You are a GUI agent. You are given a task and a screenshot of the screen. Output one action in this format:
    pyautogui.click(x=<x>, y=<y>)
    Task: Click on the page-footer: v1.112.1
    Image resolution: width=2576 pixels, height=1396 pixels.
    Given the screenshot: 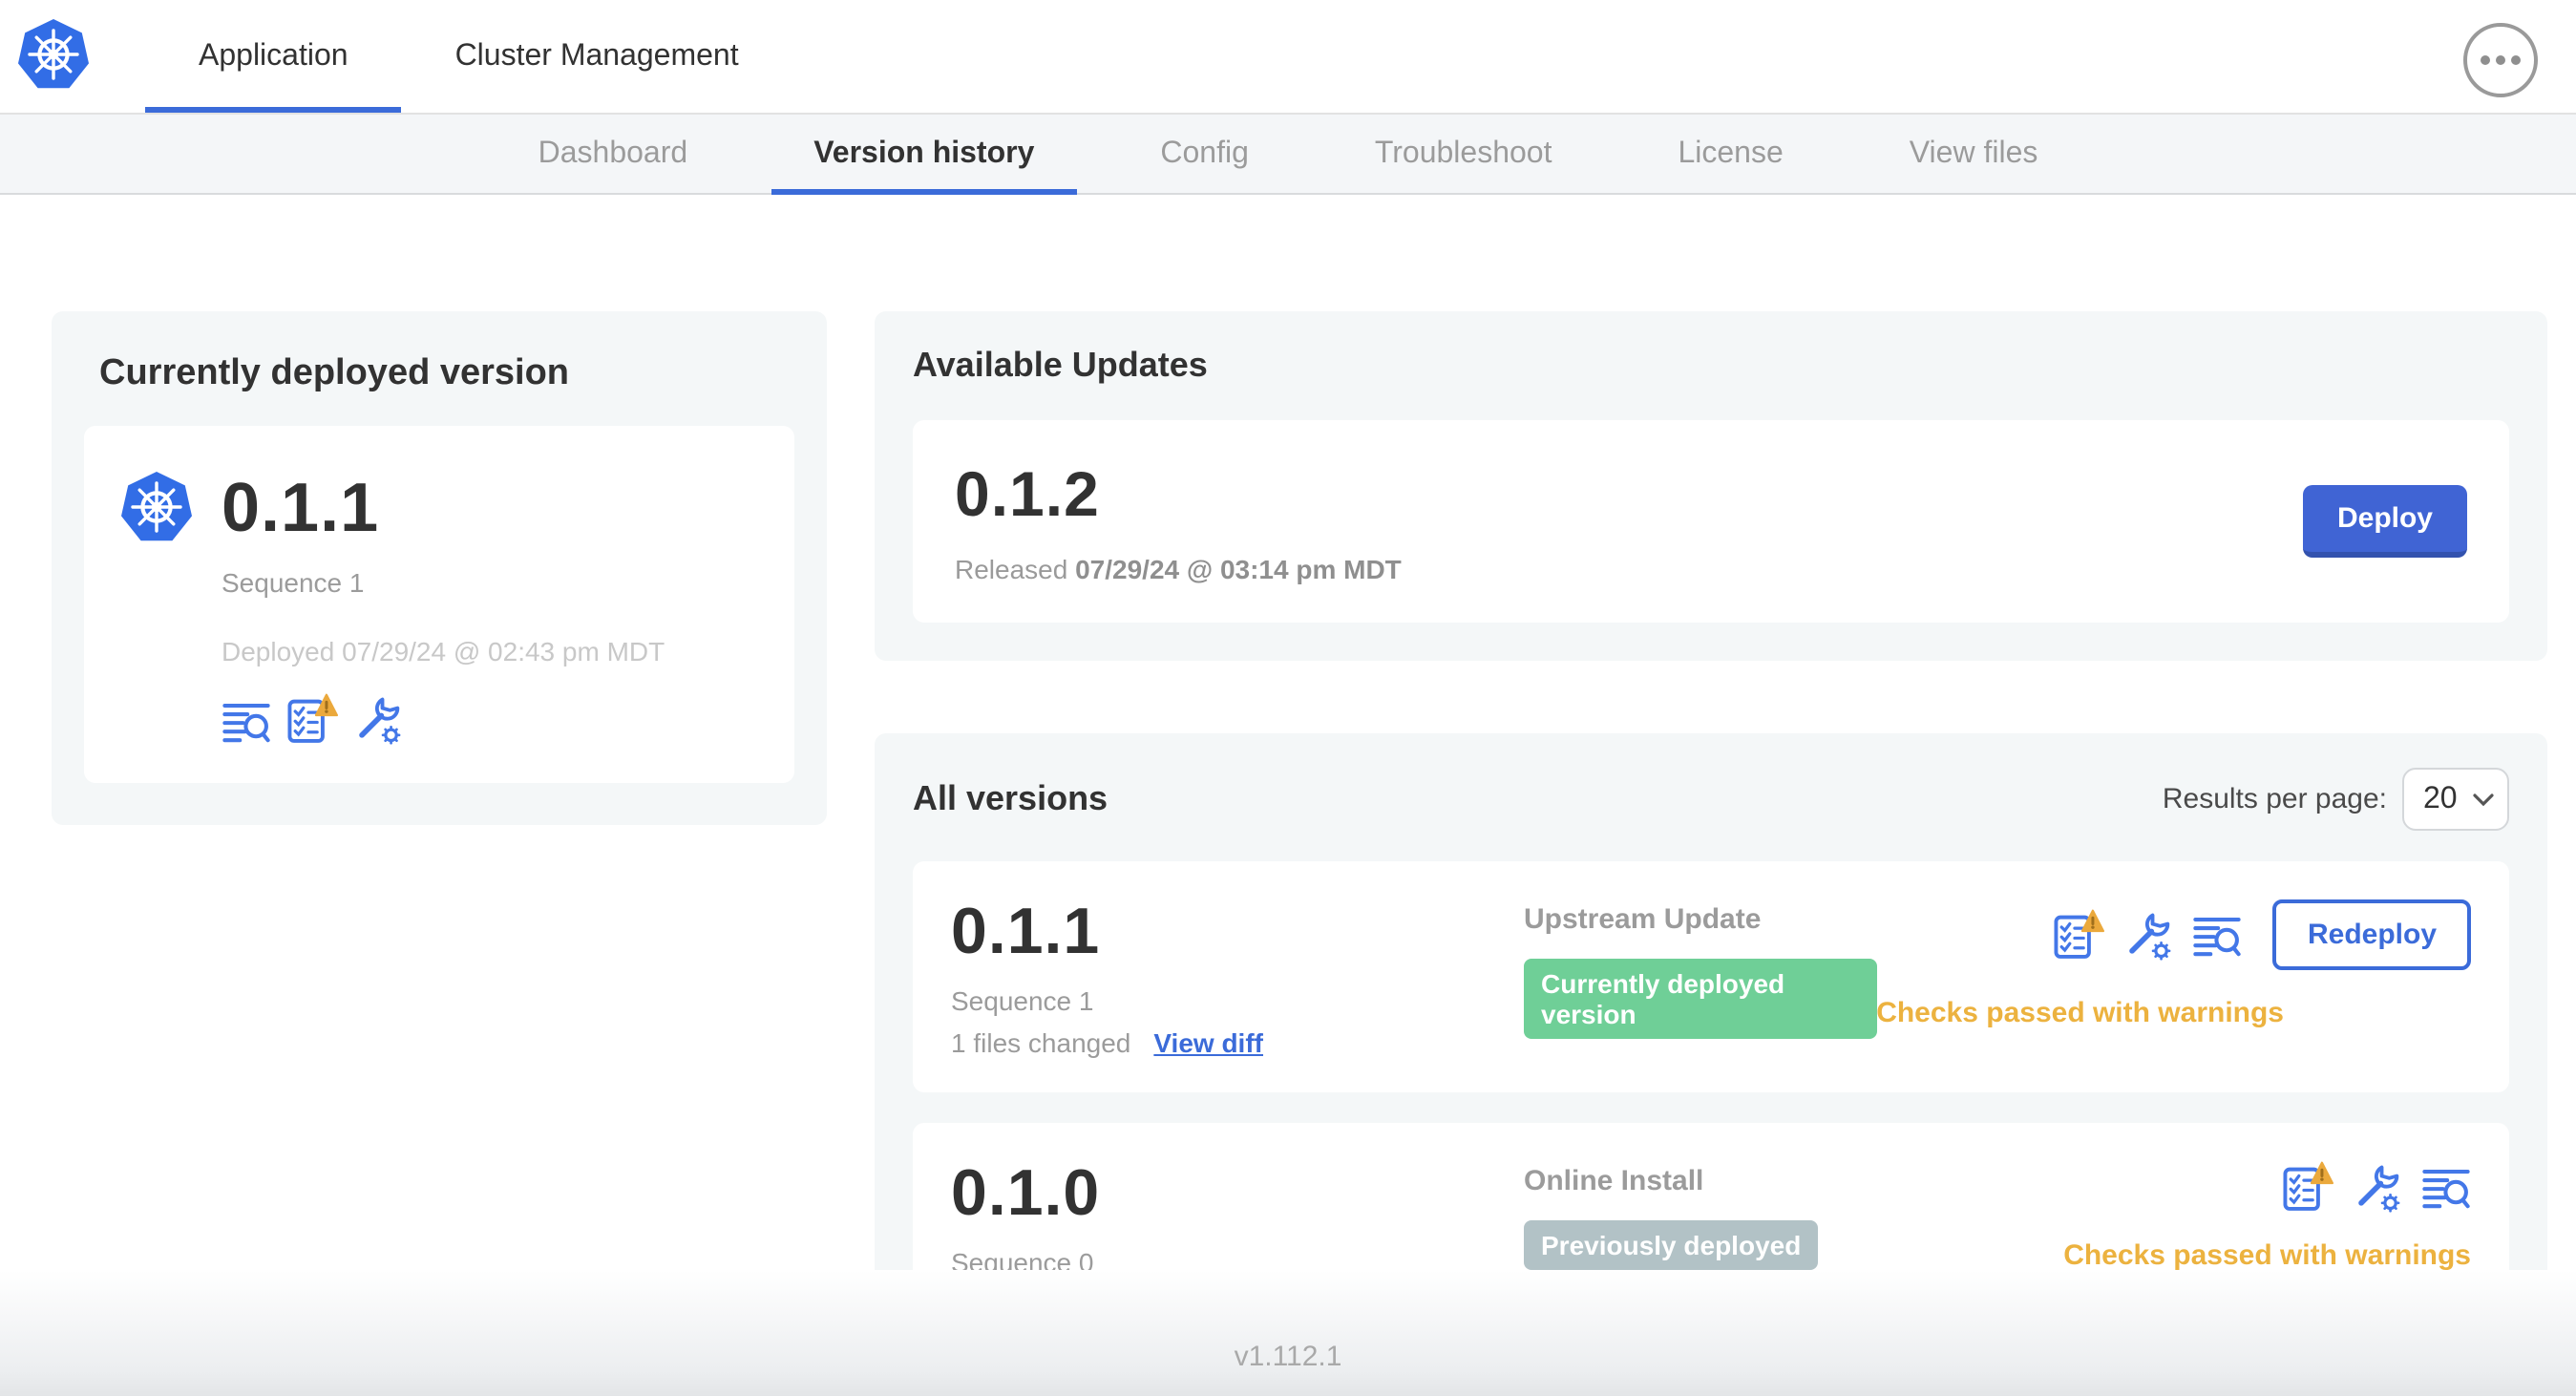 What is the action you would take?
    pyautogui.click(x=1288, y=1333)
    